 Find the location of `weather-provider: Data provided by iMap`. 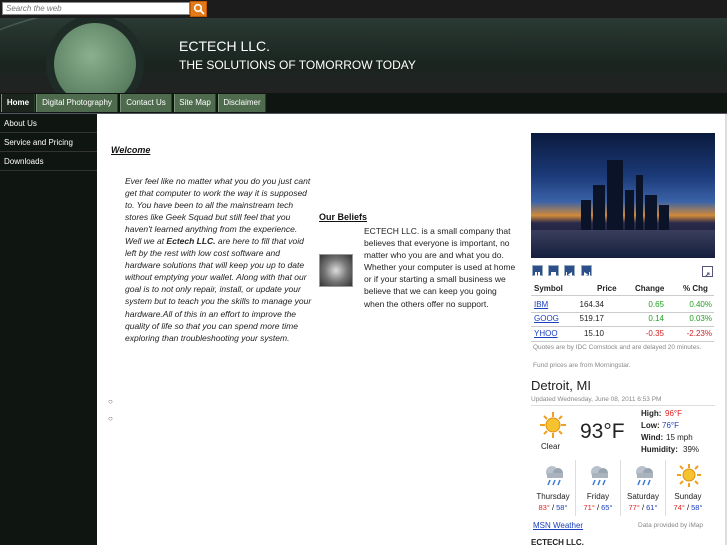

weather-provider: Data provided by iMap is located at coordinates (671, 525).